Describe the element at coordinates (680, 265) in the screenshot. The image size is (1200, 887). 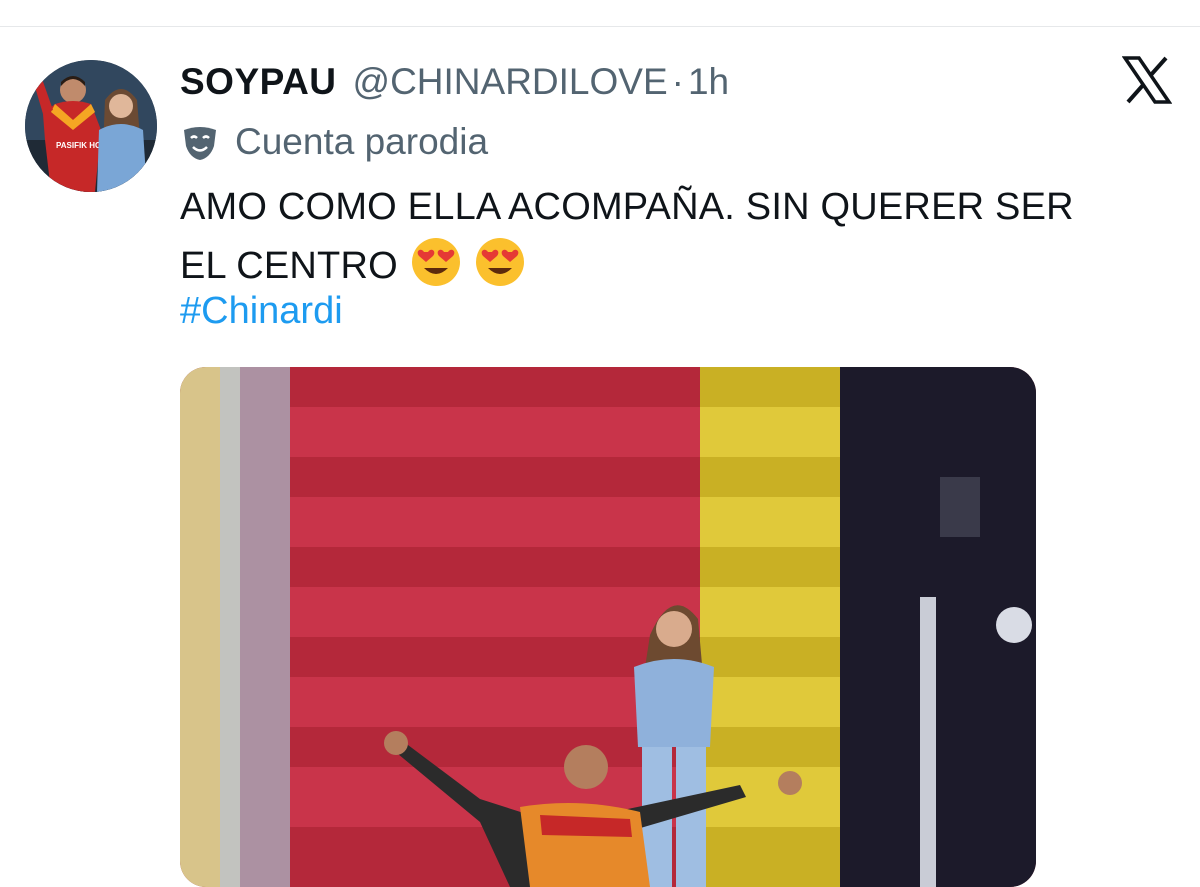
I see `tweet-text-line-2: EL CENTRO` at that location.